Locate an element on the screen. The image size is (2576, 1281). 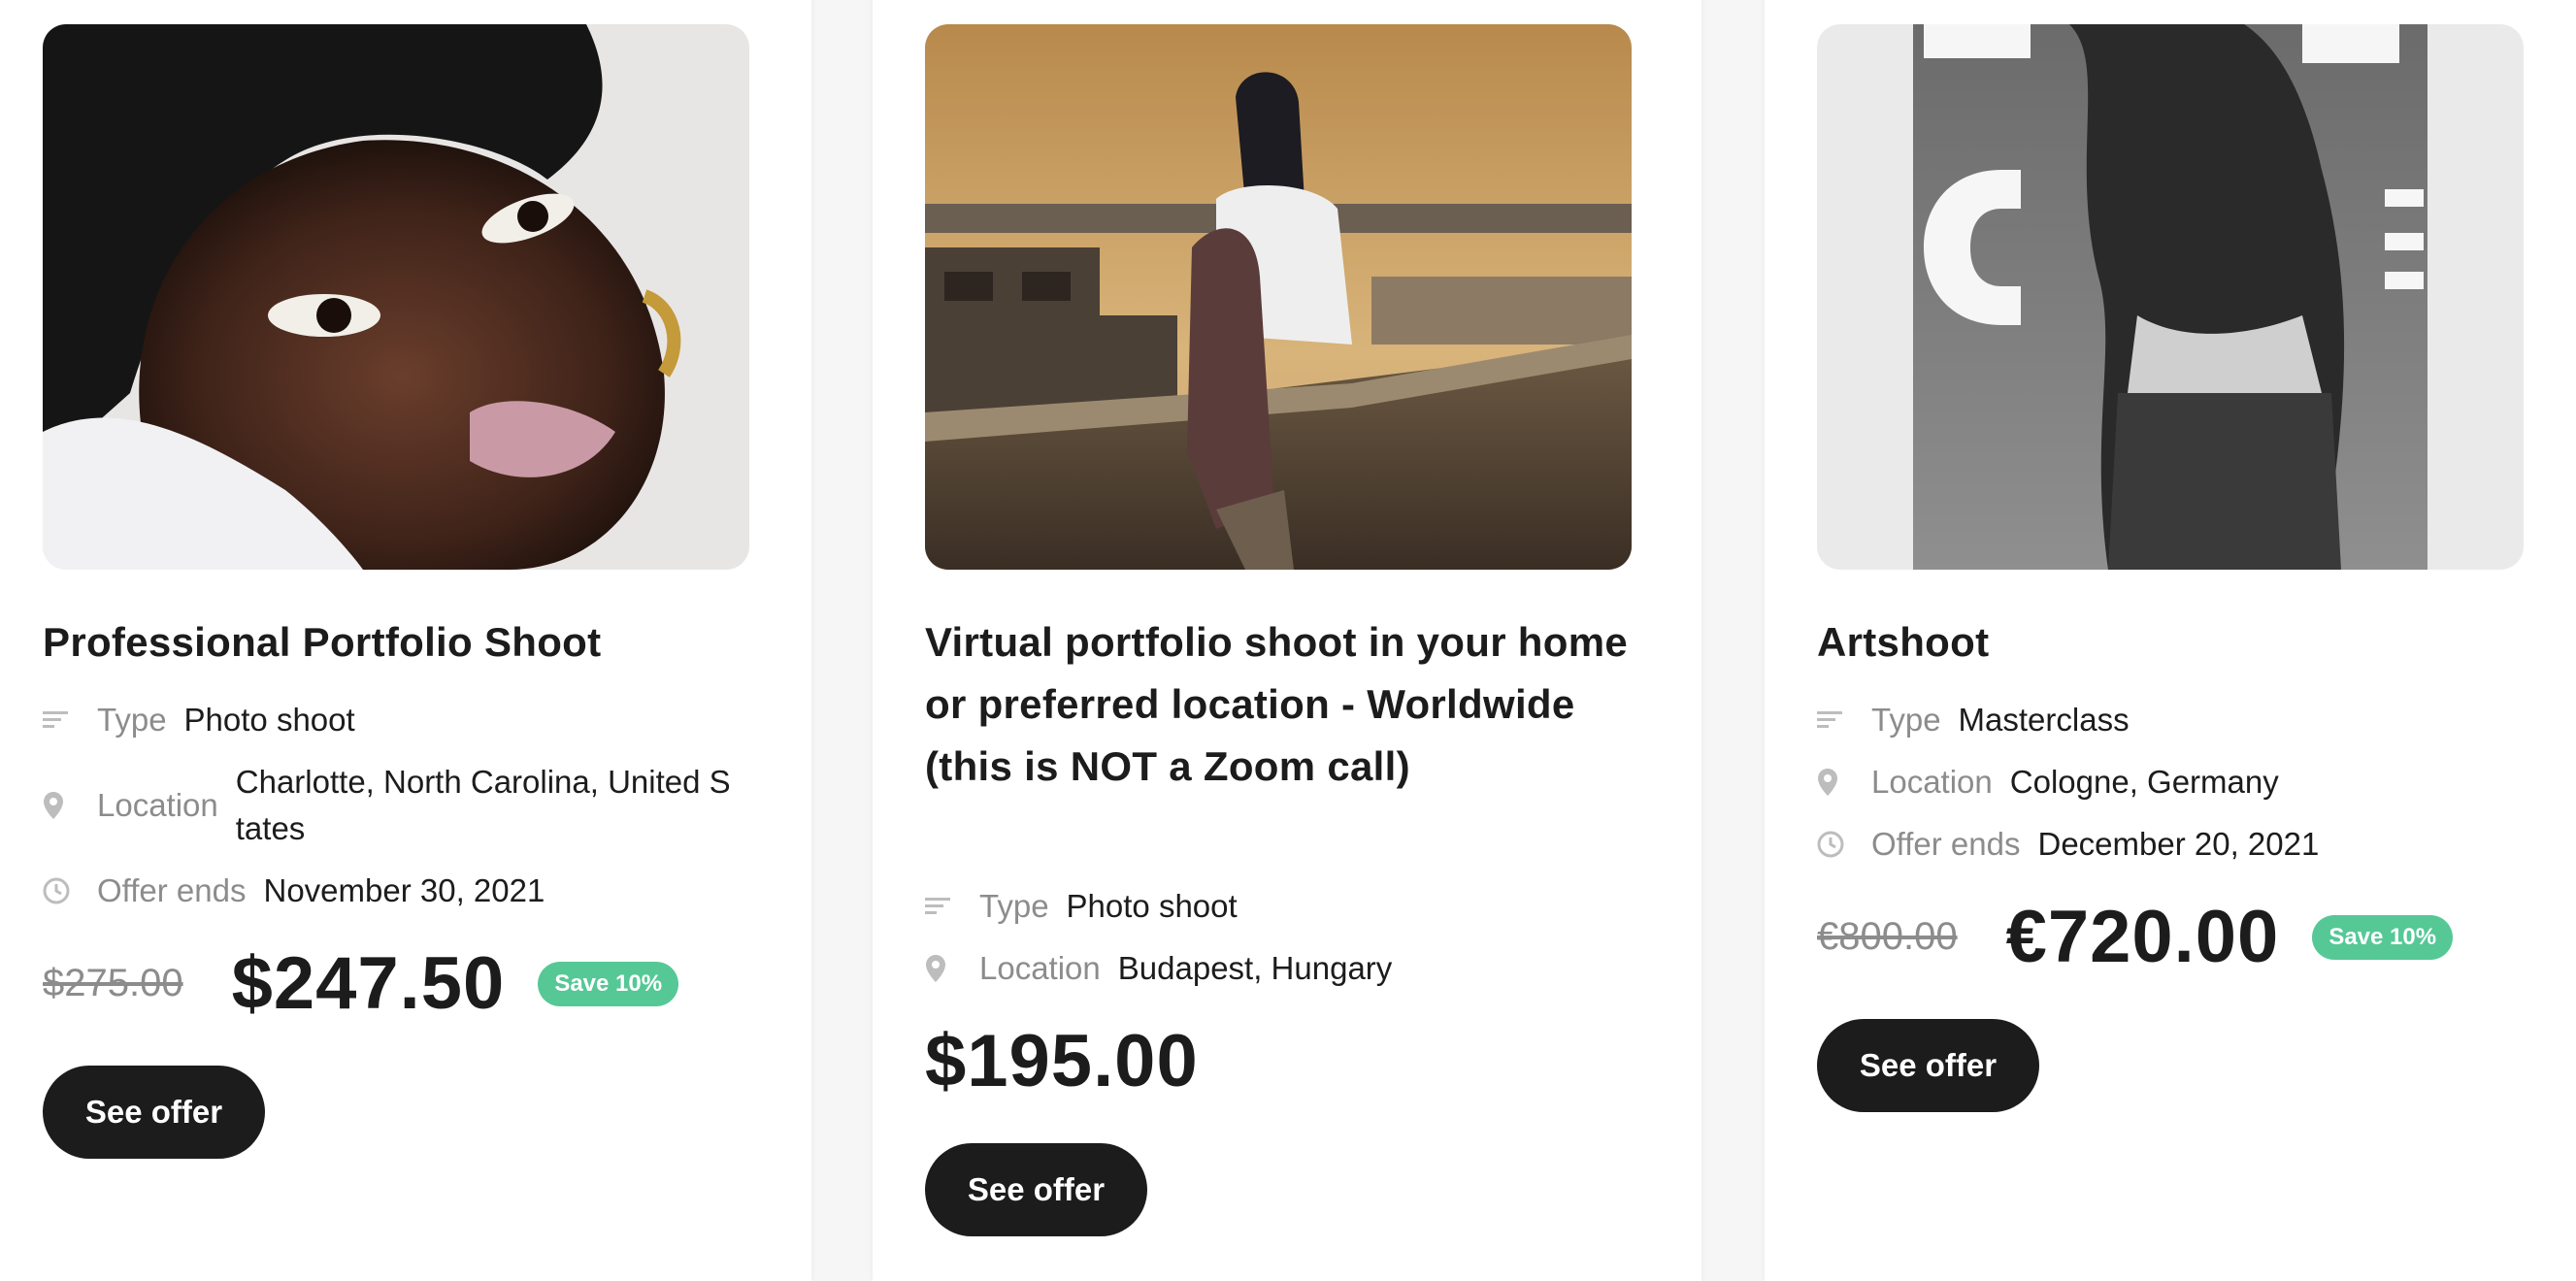
old-price: $275.00 is located at coordinates (113, 983).